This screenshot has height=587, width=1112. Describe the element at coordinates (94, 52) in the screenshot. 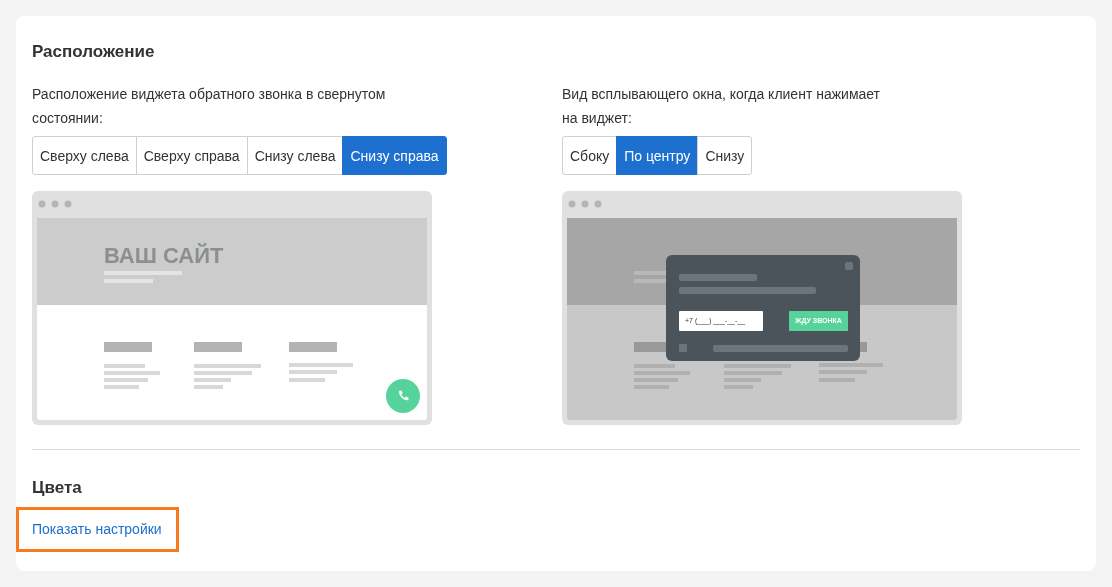

I see `section-title: Расположение` at that location.